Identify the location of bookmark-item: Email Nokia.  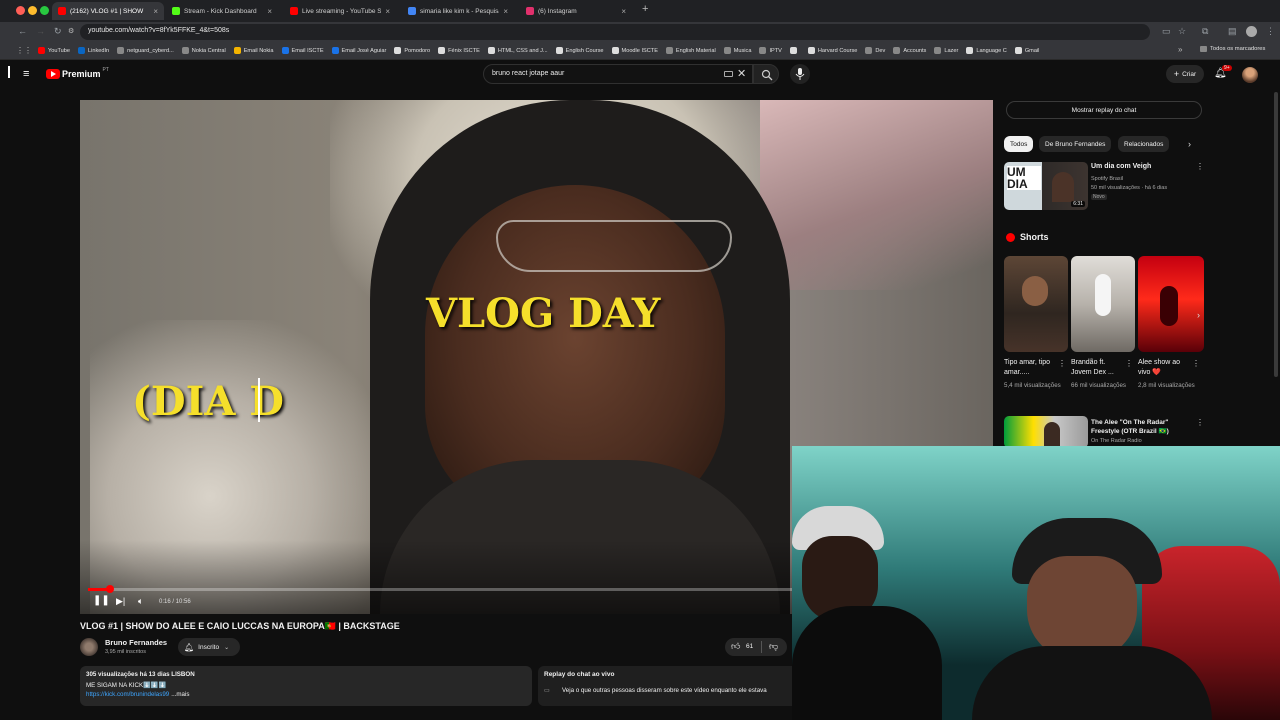
(253, 50).